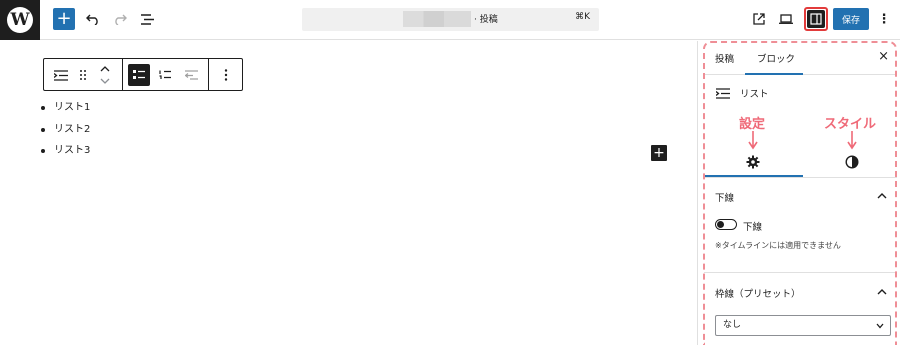 This screenshot has width=900, height=345. What do you see at coordinates (659, 153) in the screenshot?
I see `add-block-button: +` at bounding box center [659, 153].